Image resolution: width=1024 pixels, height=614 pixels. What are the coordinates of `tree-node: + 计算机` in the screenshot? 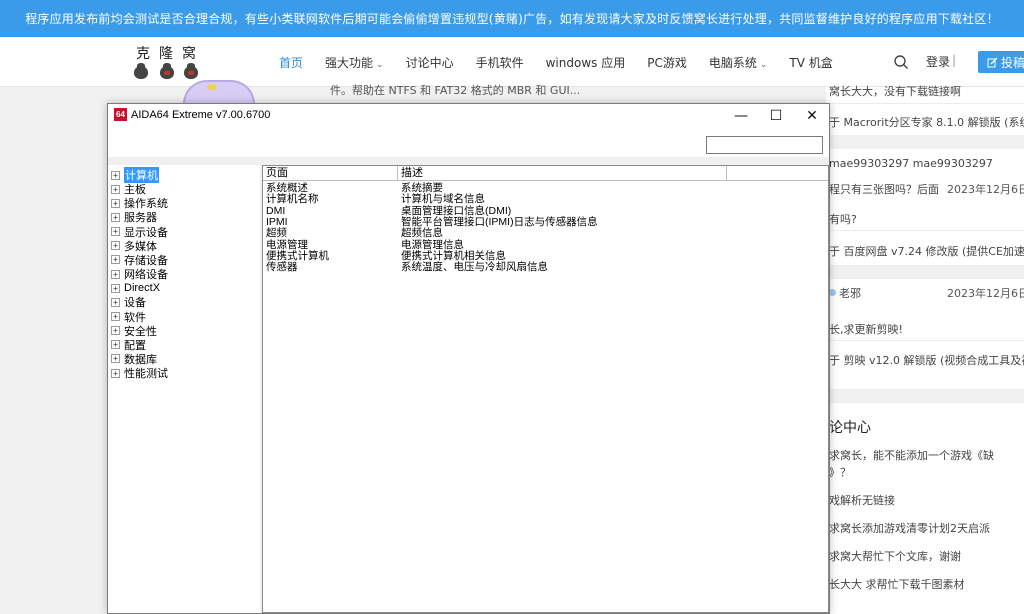 It's located at (135, 175).